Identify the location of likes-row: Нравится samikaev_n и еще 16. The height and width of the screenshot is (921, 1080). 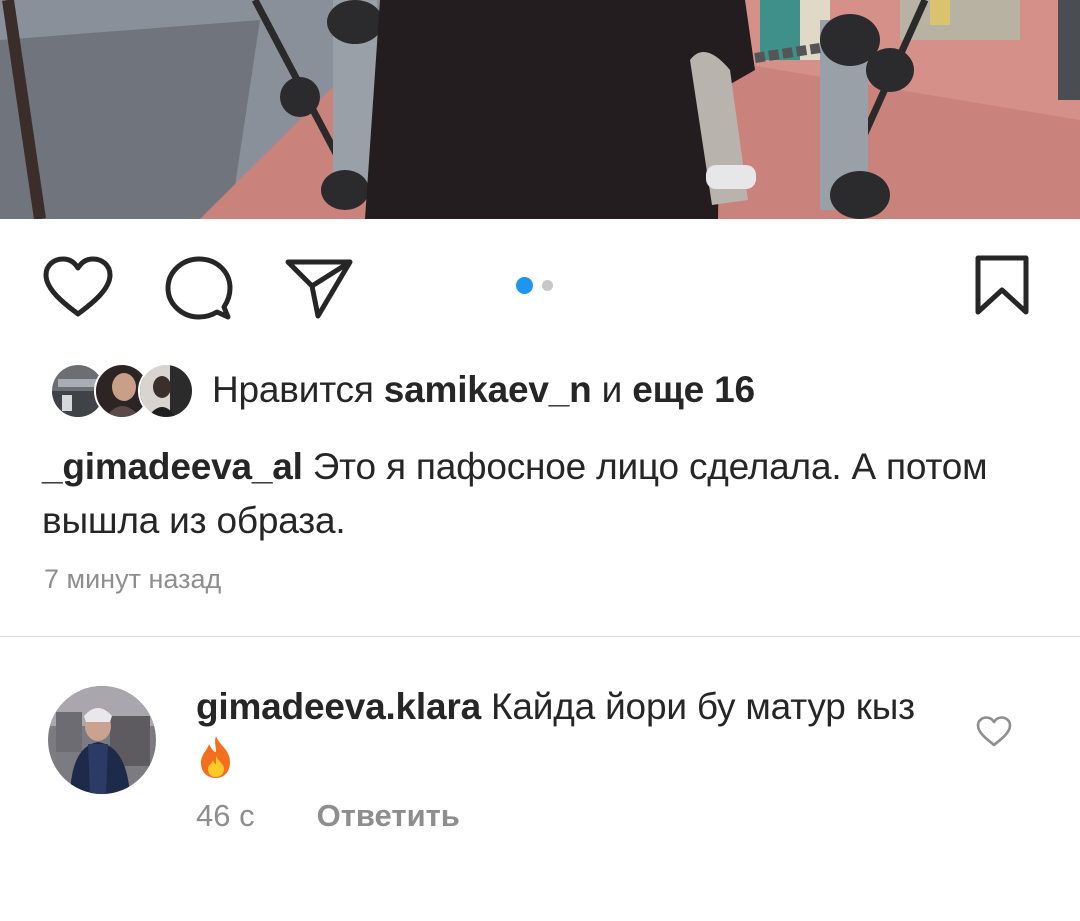
(402, 390).